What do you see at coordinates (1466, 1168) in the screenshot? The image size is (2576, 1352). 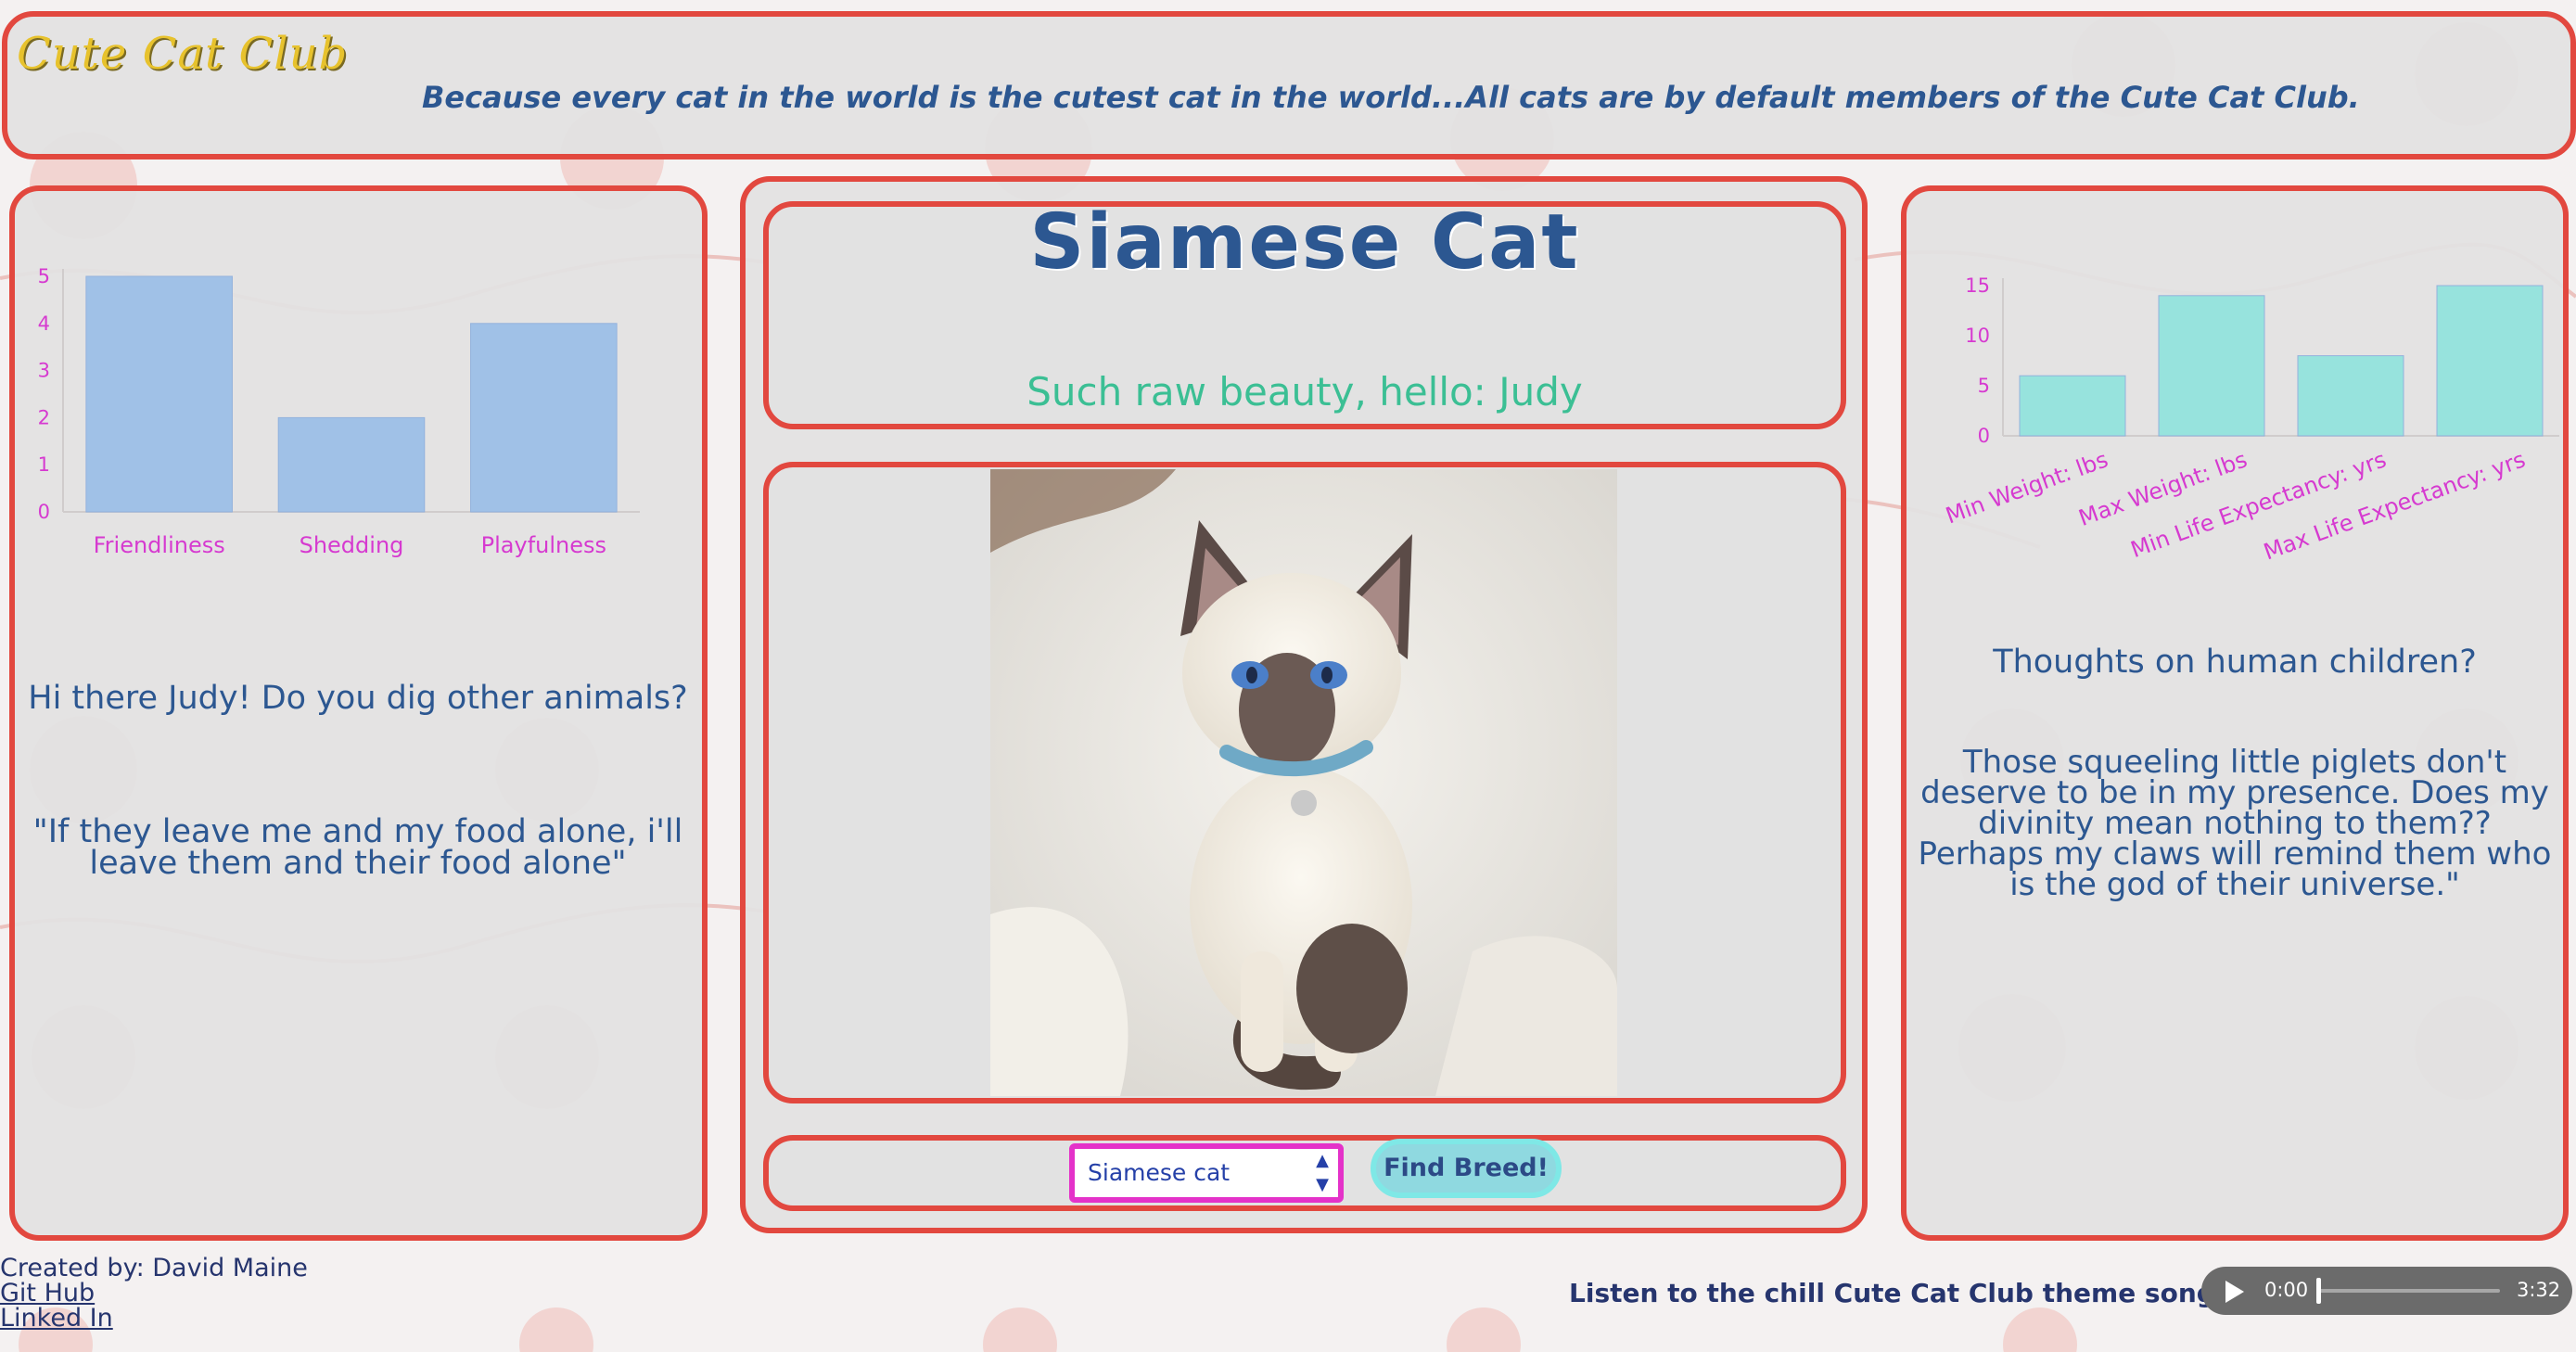 I see `find-breed-button: Find Breed!` at bounding box center [1466, 1168].